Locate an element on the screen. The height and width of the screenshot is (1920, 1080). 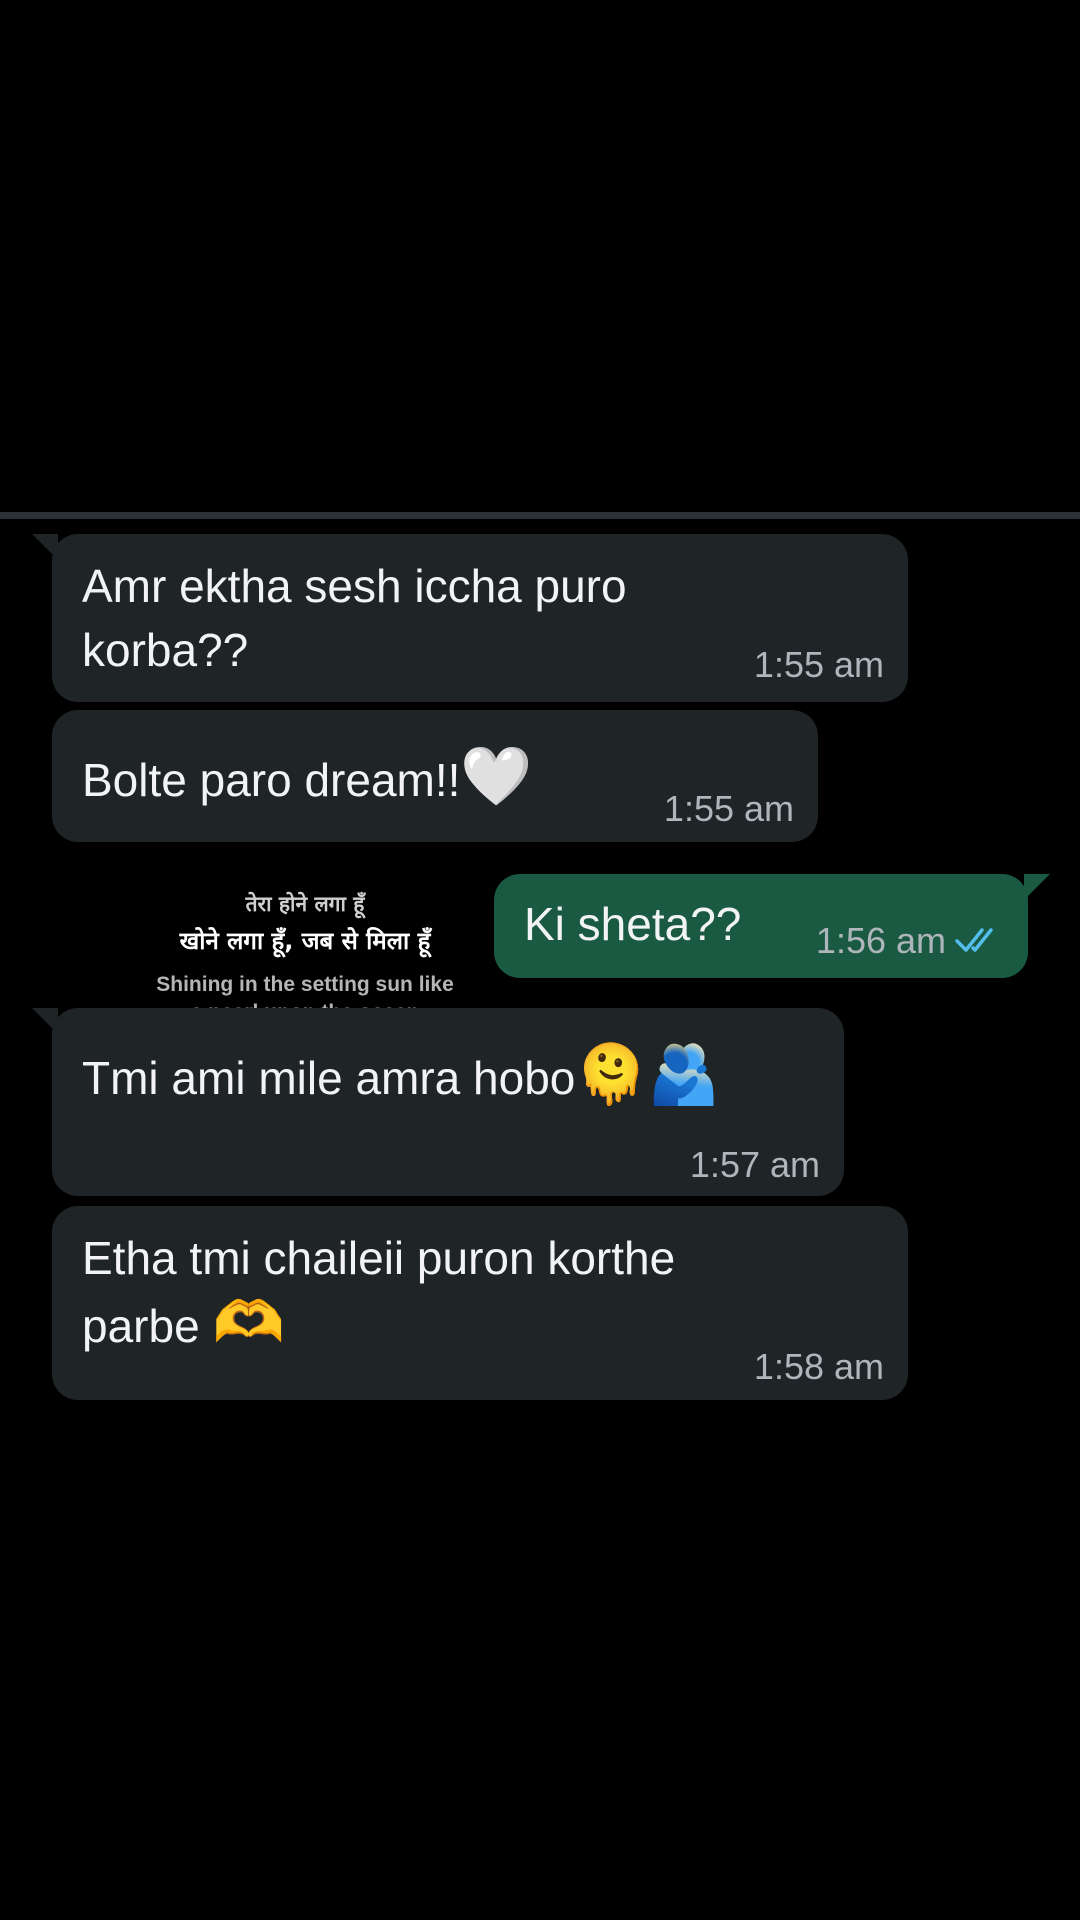
white-heart-icon: 🤍 is located at coordinates (496, 776).